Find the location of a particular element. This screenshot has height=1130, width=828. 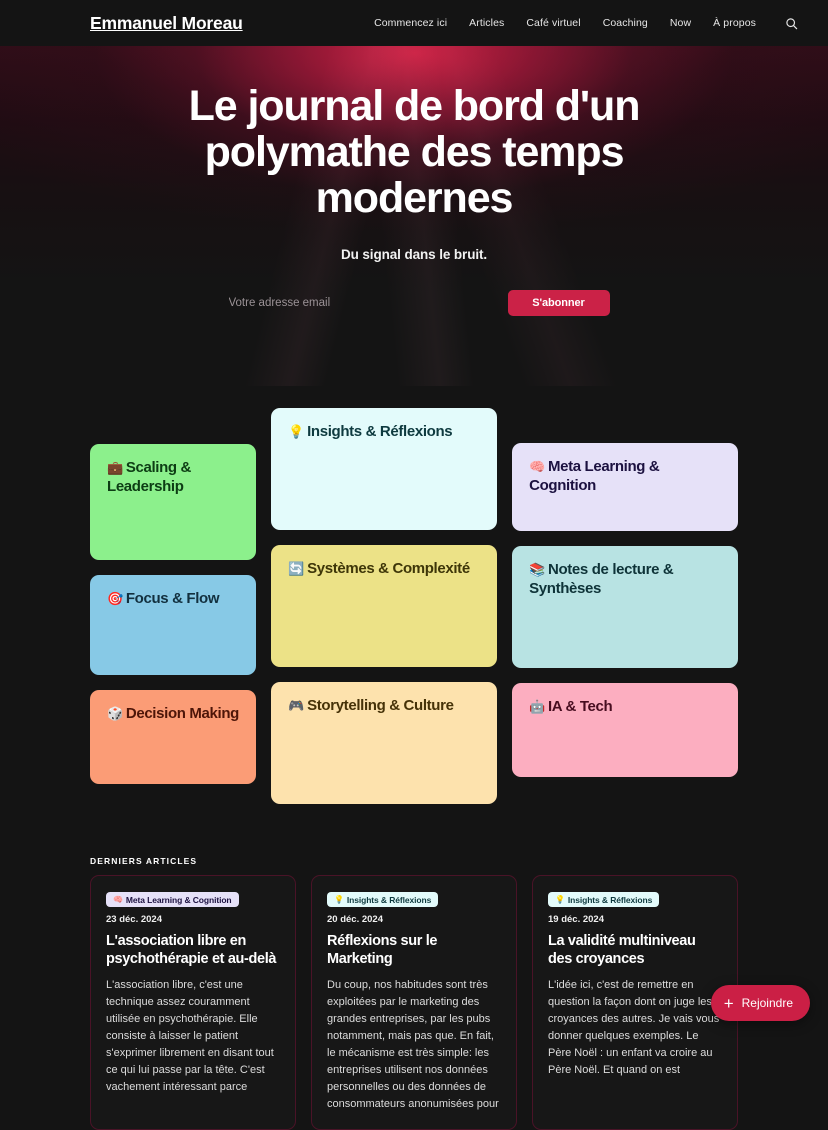

category-card-label: 🤖IA & Tech is located at coordinates (625, 706).